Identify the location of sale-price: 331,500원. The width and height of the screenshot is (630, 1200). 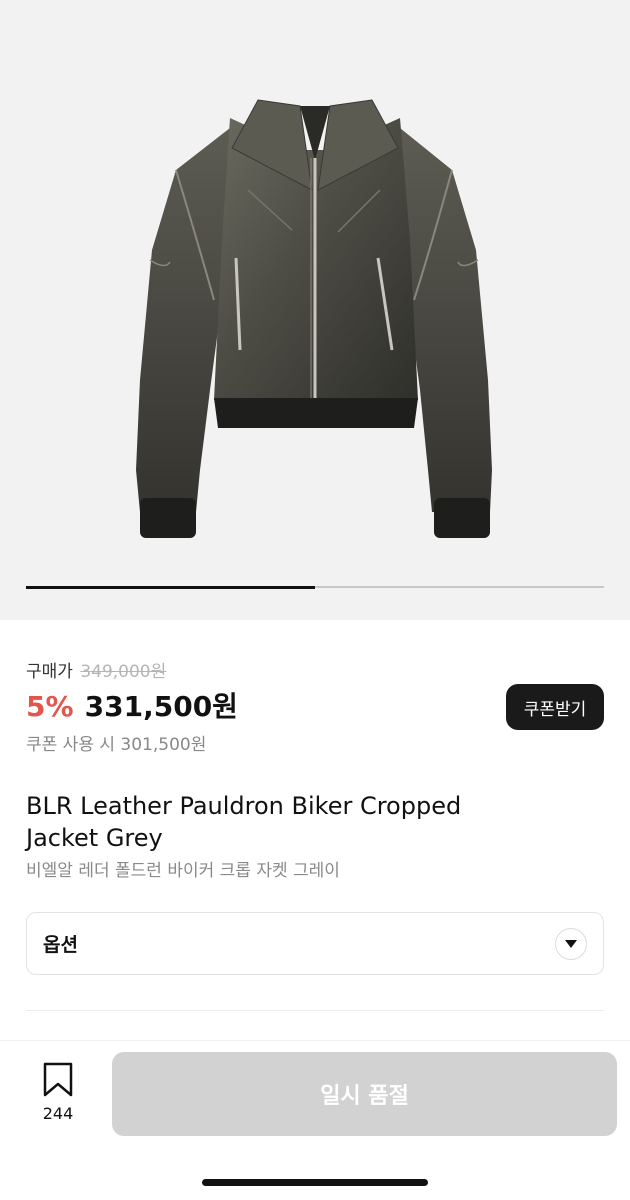
(161, 706).